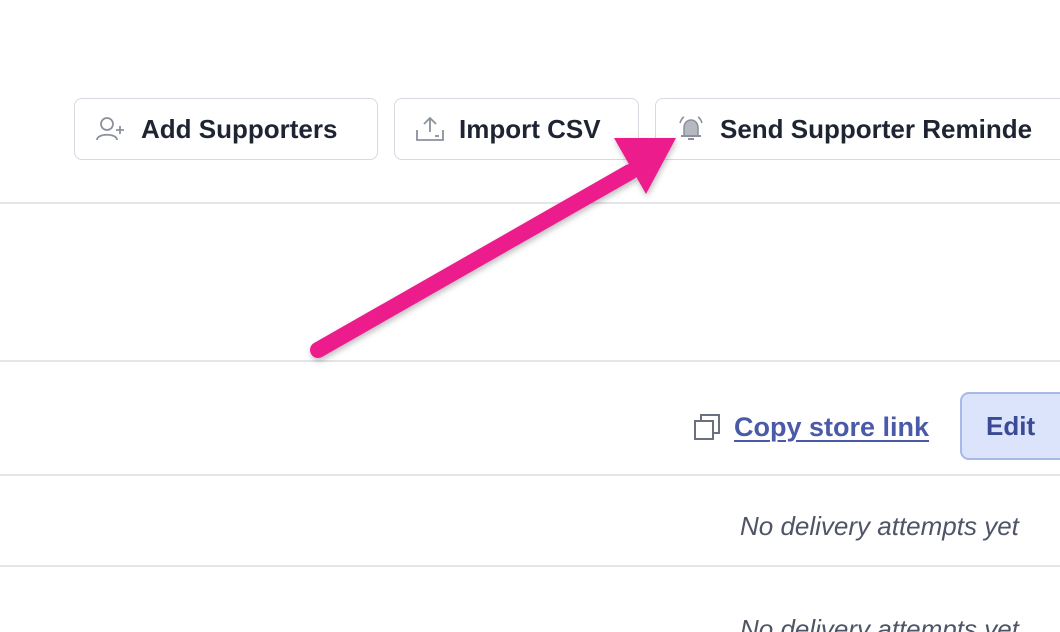  I want to click on import-csv-button: Import CSV, so click(516, 129).